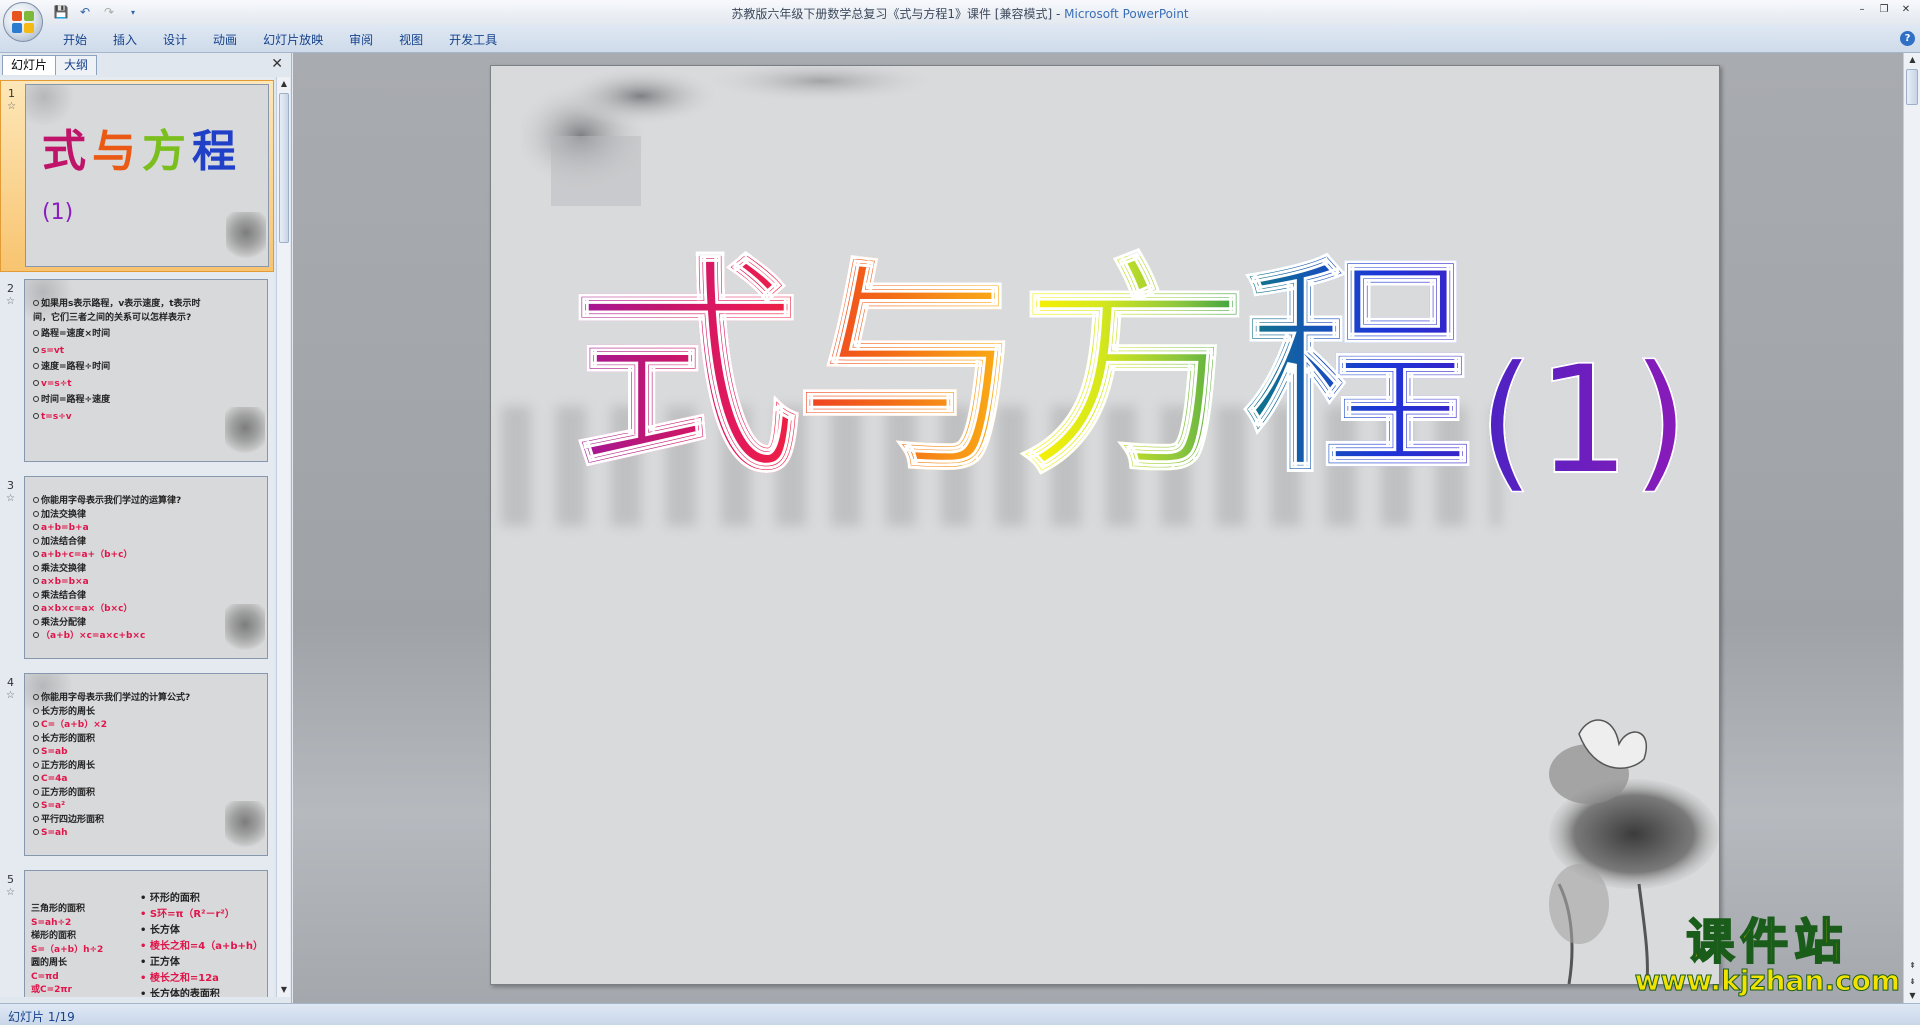 Image resolution: width=1920 pixels, height=1025 pixels. Describe the element at coordinates (10, 485) in the screenshot. I see `slide-number: 3` at that location.